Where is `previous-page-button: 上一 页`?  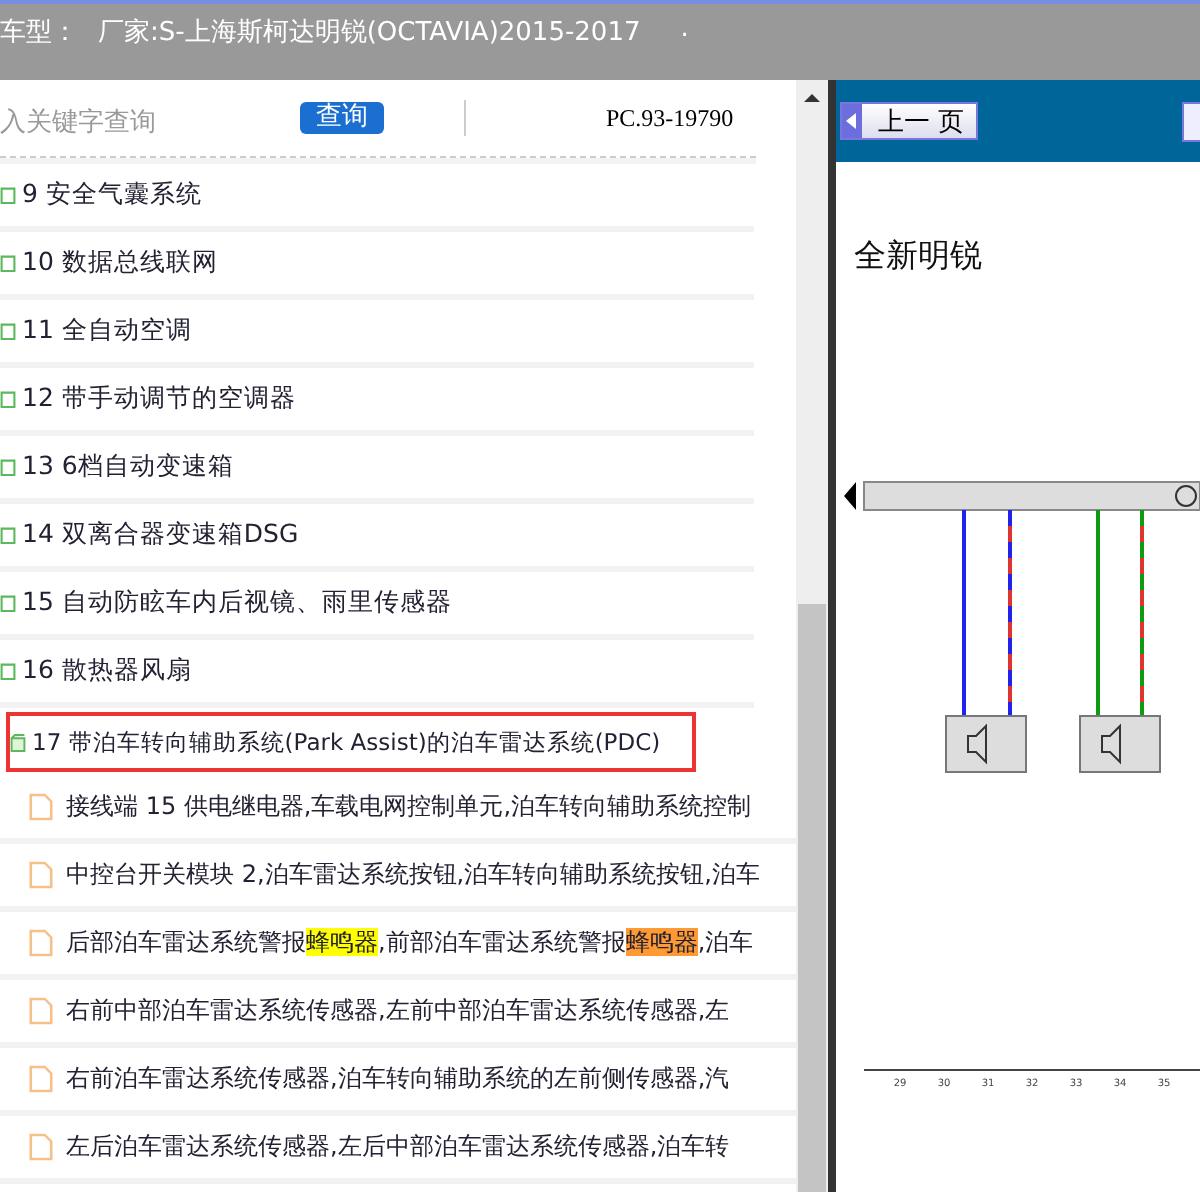 previous-page-button: 上一 页 is located at coordinates (909, 121).